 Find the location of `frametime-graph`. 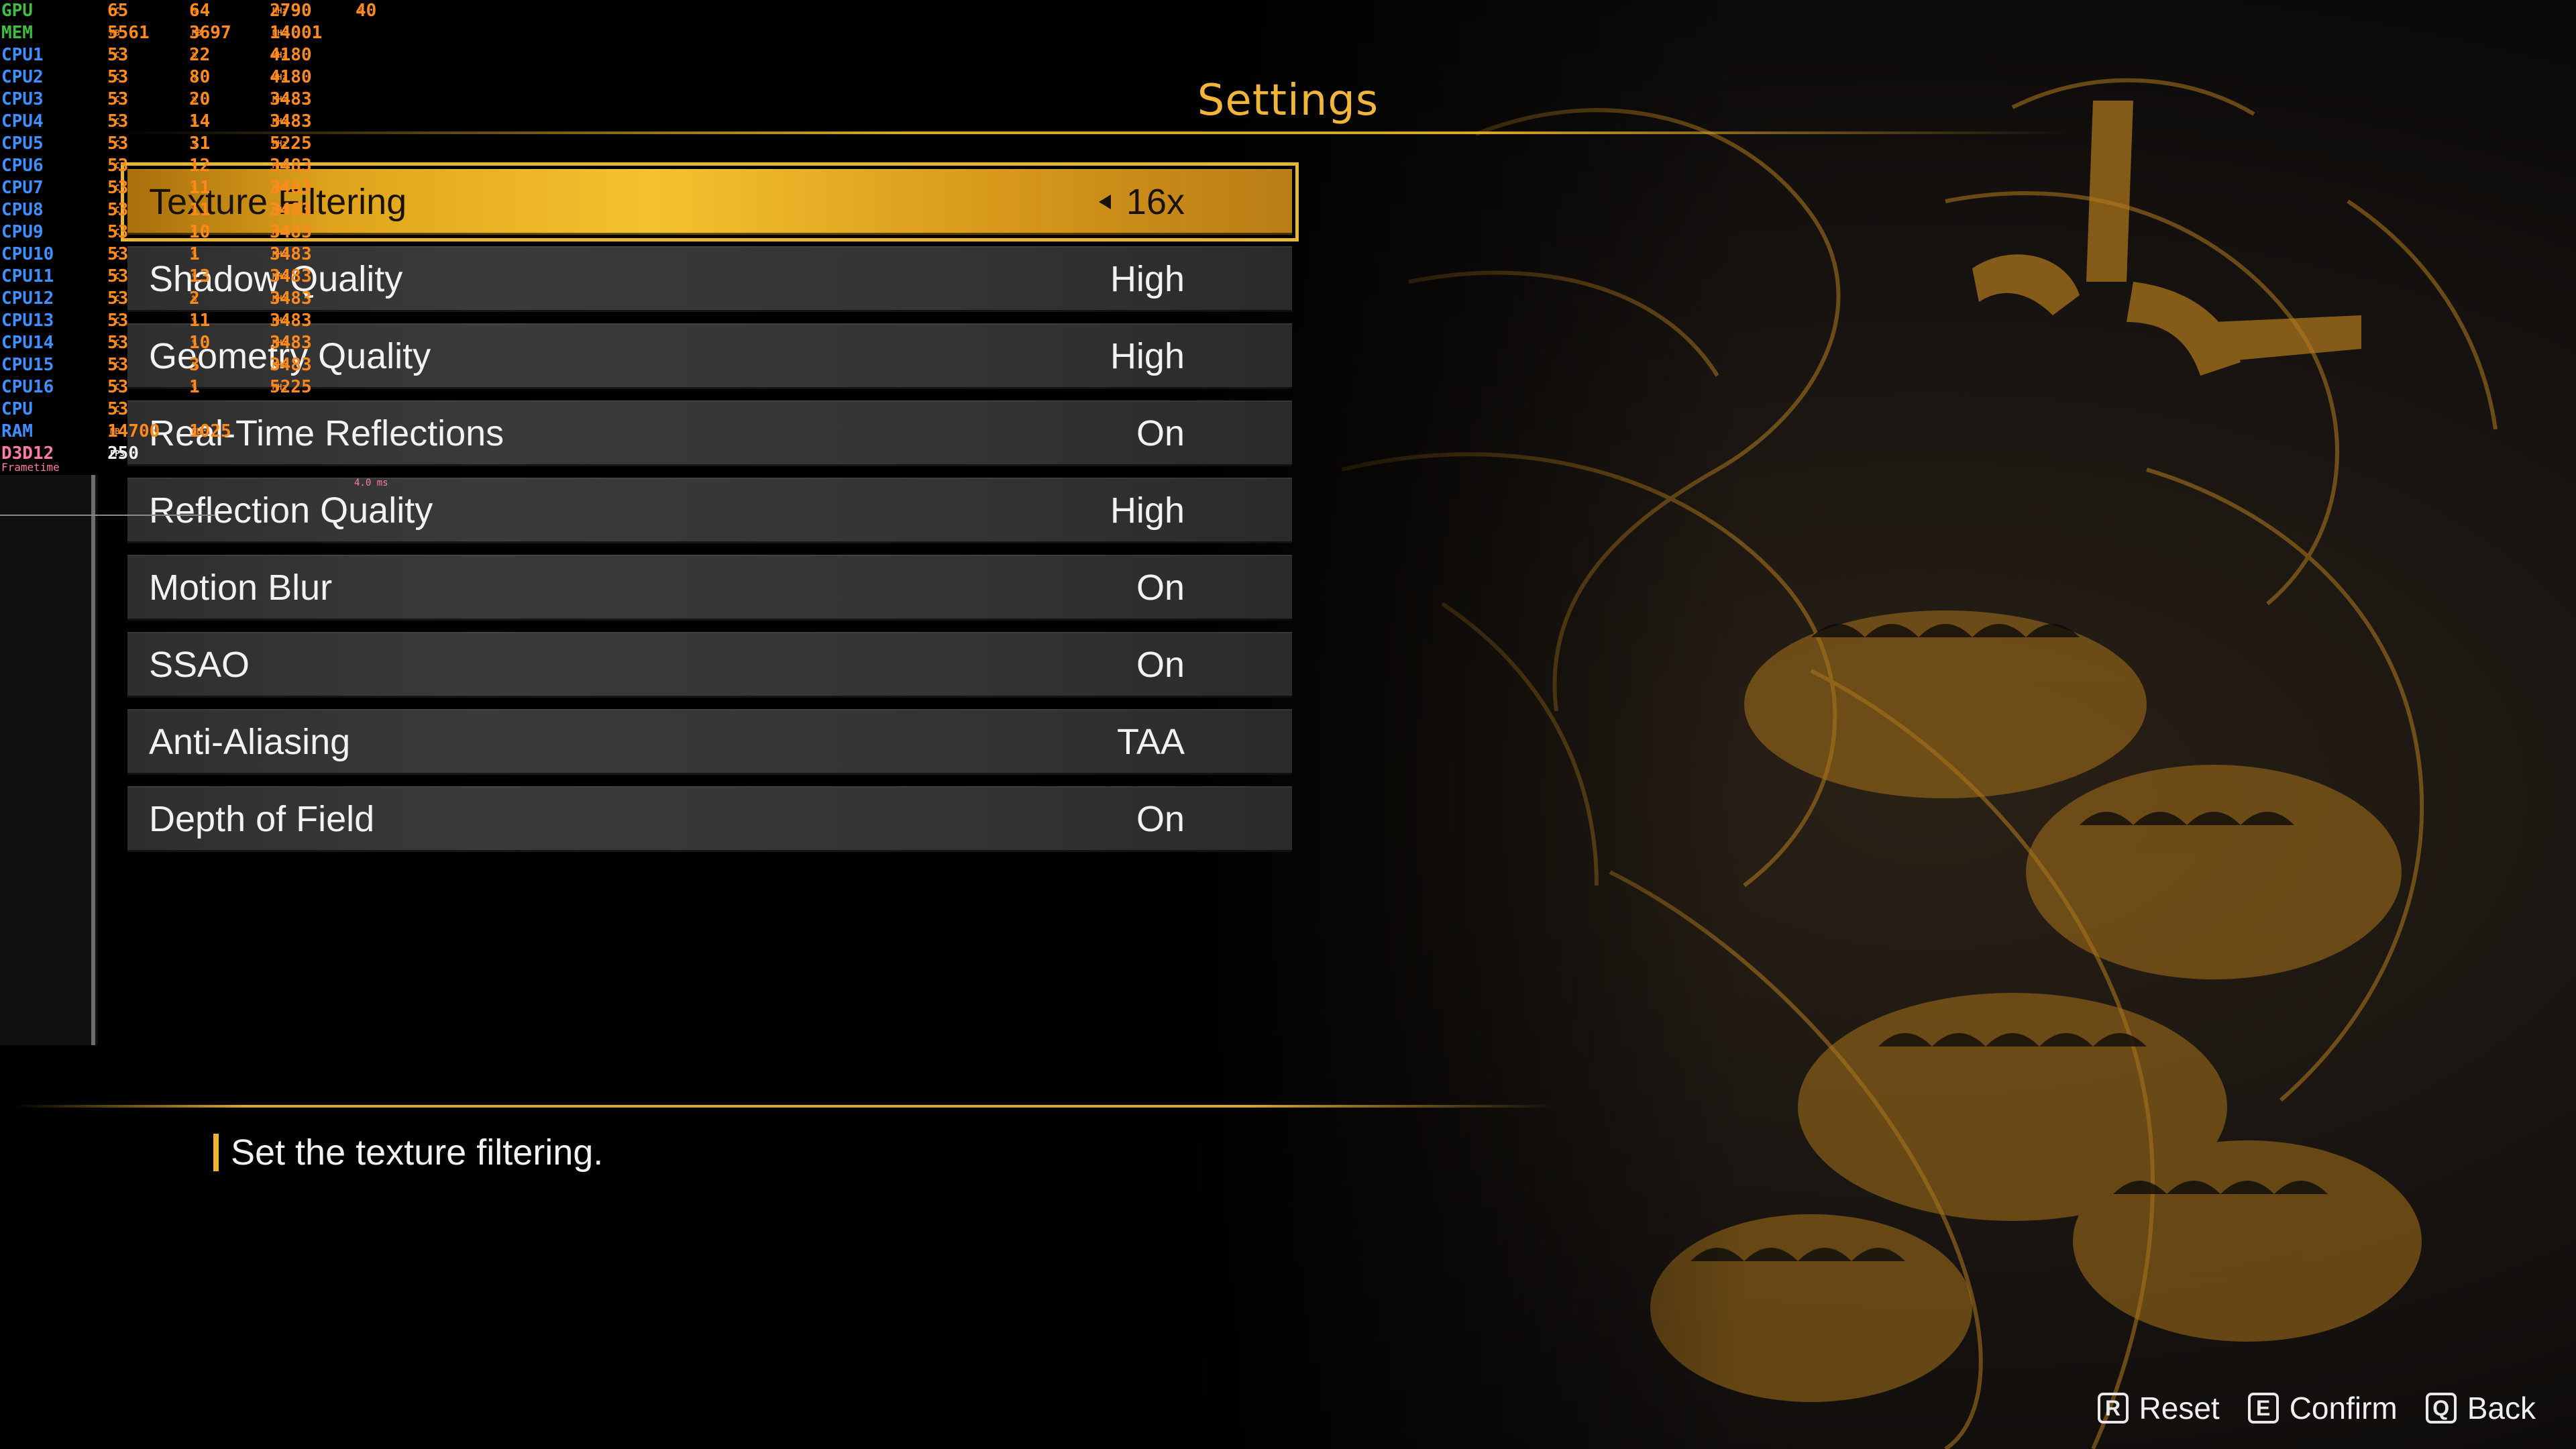

frametime-graph is located at coordinates (49, 760).